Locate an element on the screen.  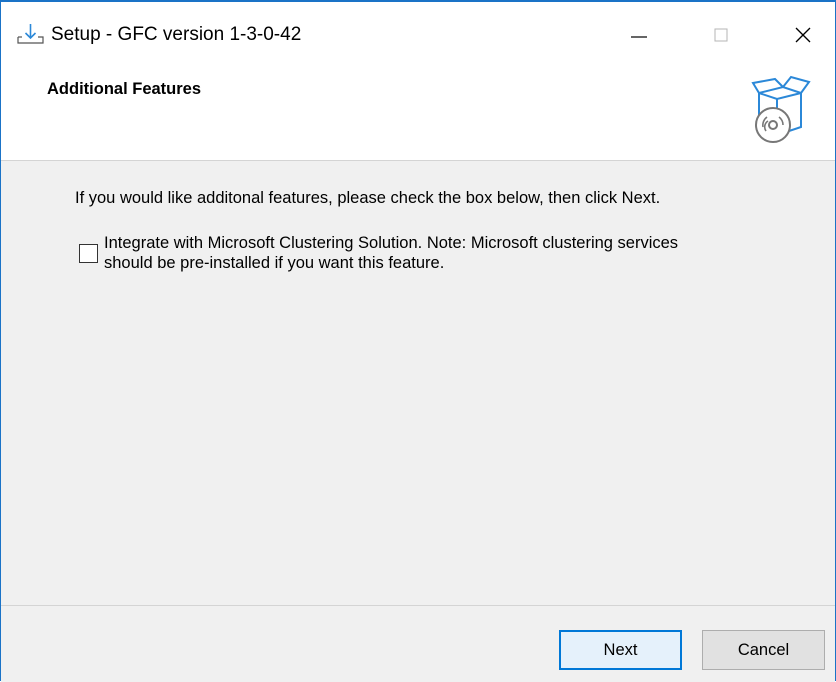
clustering-checkbox is located at coordinates (88, 253).